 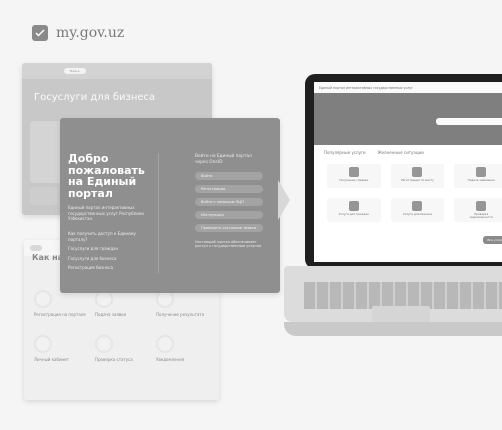 What do you see at coordinates (104, 344) in the screenshot?
I see `step-5-icon` at bounding box center [104, 344].